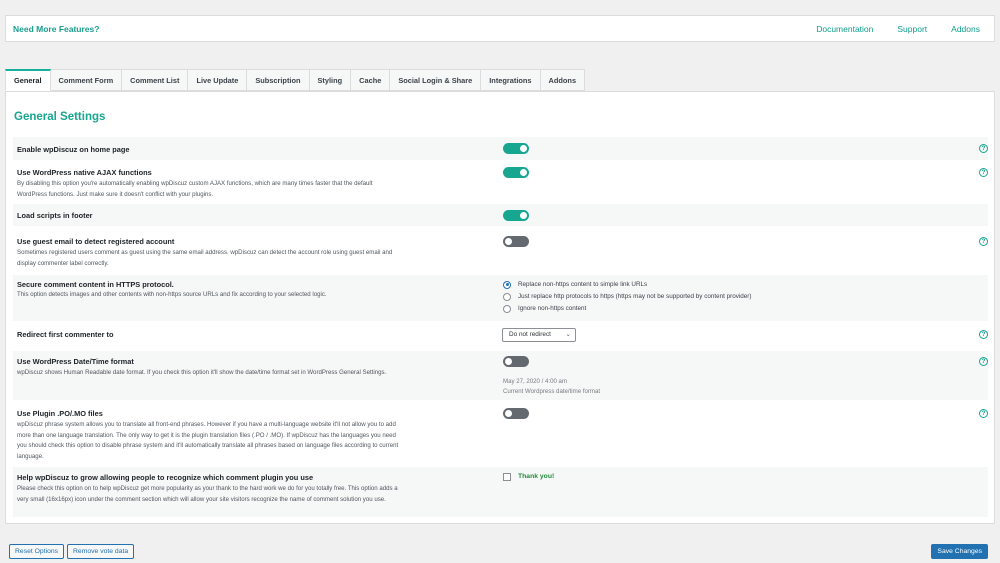  What do you see at coordinates (511, 80) in the screenshot?
I see `tab-integrations: Integrations` at bounding box center [511, 80].